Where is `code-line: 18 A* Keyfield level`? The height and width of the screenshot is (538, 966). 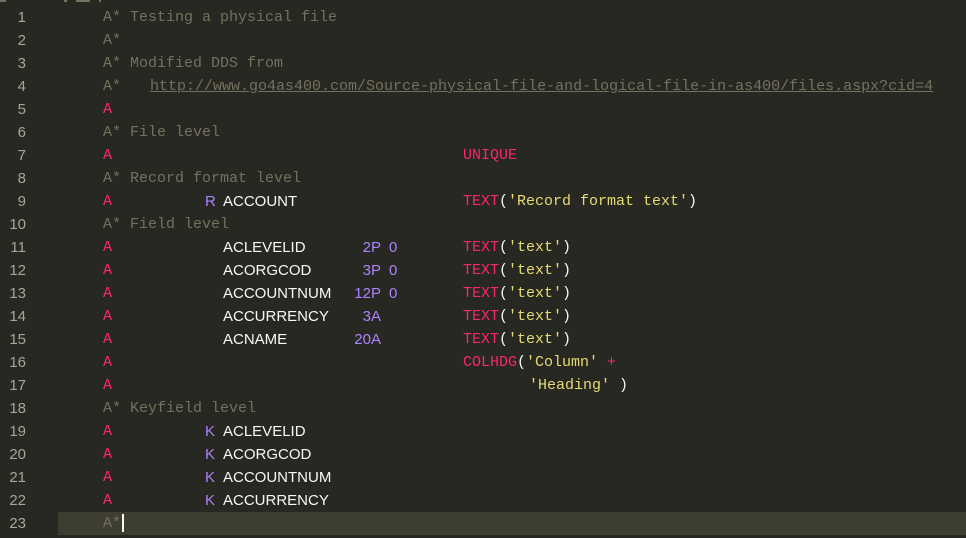
code-line: 18 A* Keyfield level is located at coordinates (483, 408).